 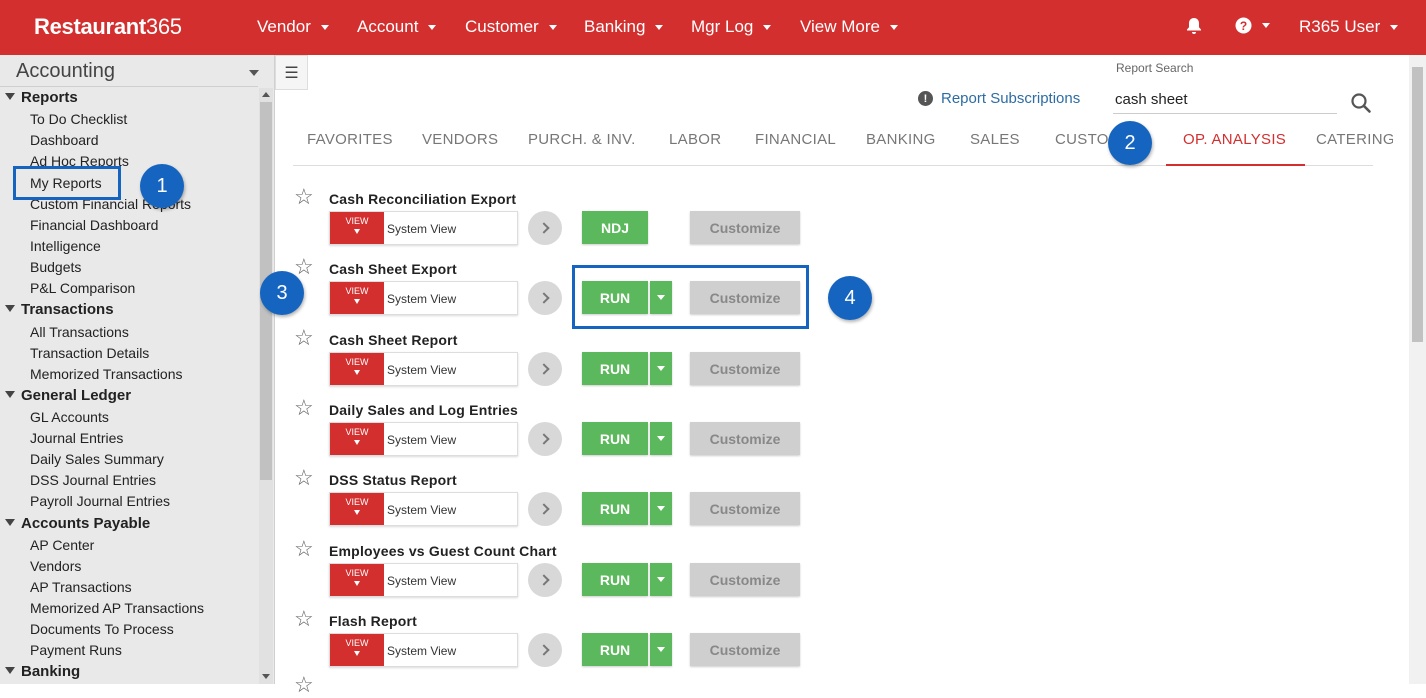 I want to click on sidebar-item-transaction-details: Transaction Details, so click(x=89, y=353).